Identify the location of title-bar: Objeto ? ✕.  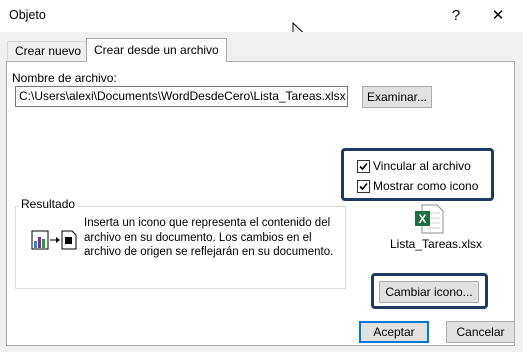
(261, 20).